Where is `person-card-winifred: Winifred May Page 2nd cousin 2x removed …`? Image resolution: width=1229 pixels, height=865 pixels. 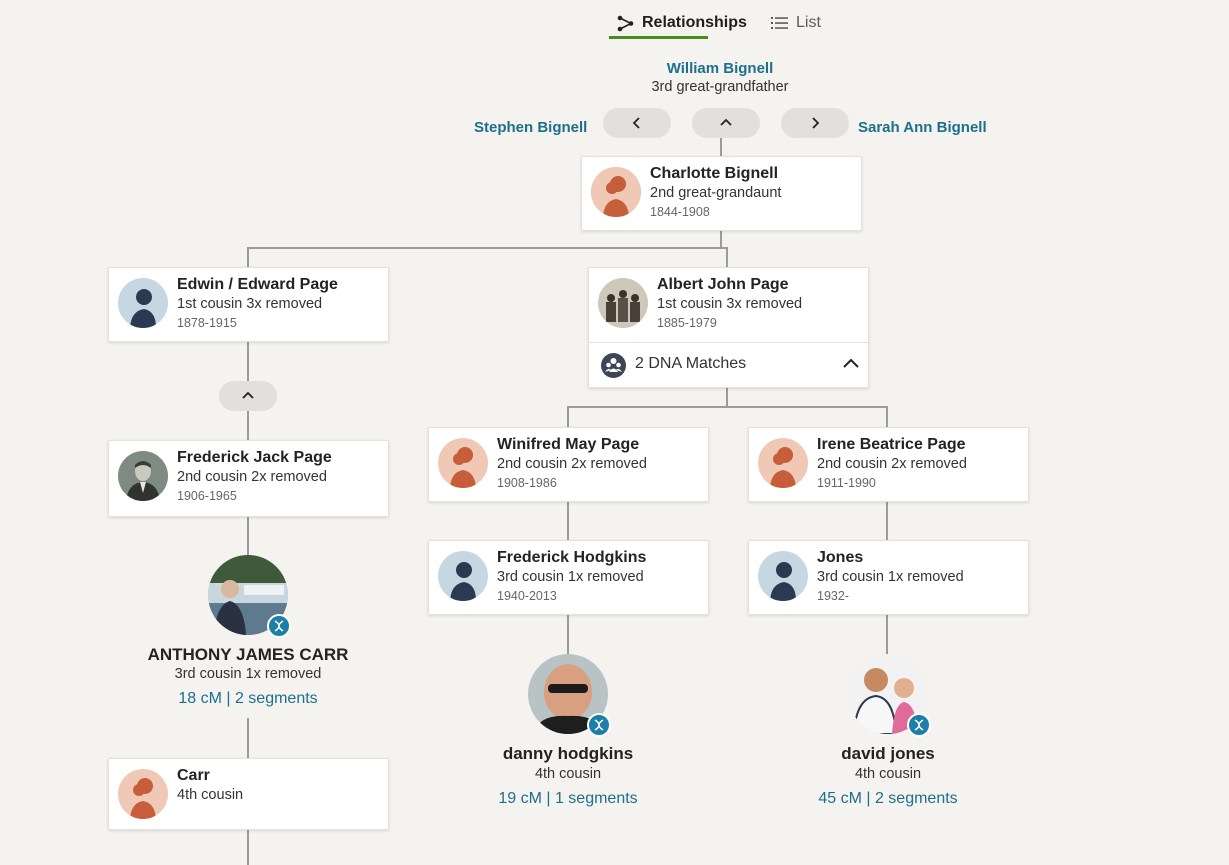 person-card-winifred: Winifred May Page 2nd cousin 2x removed … is located at coordinates (568, 464).